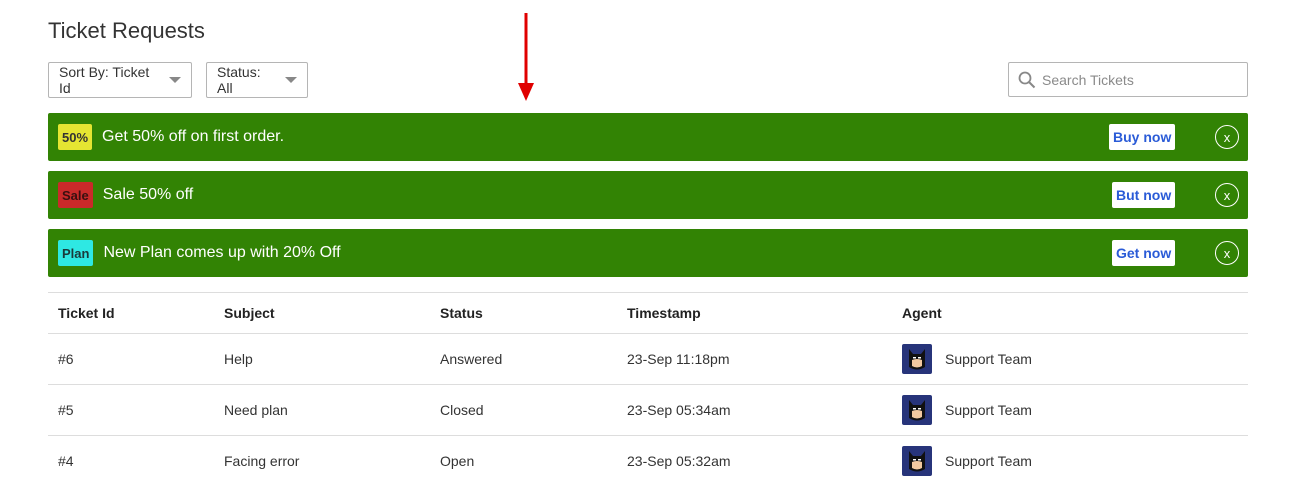  I want to click on promo-badge: 50%, so click(75, 137).